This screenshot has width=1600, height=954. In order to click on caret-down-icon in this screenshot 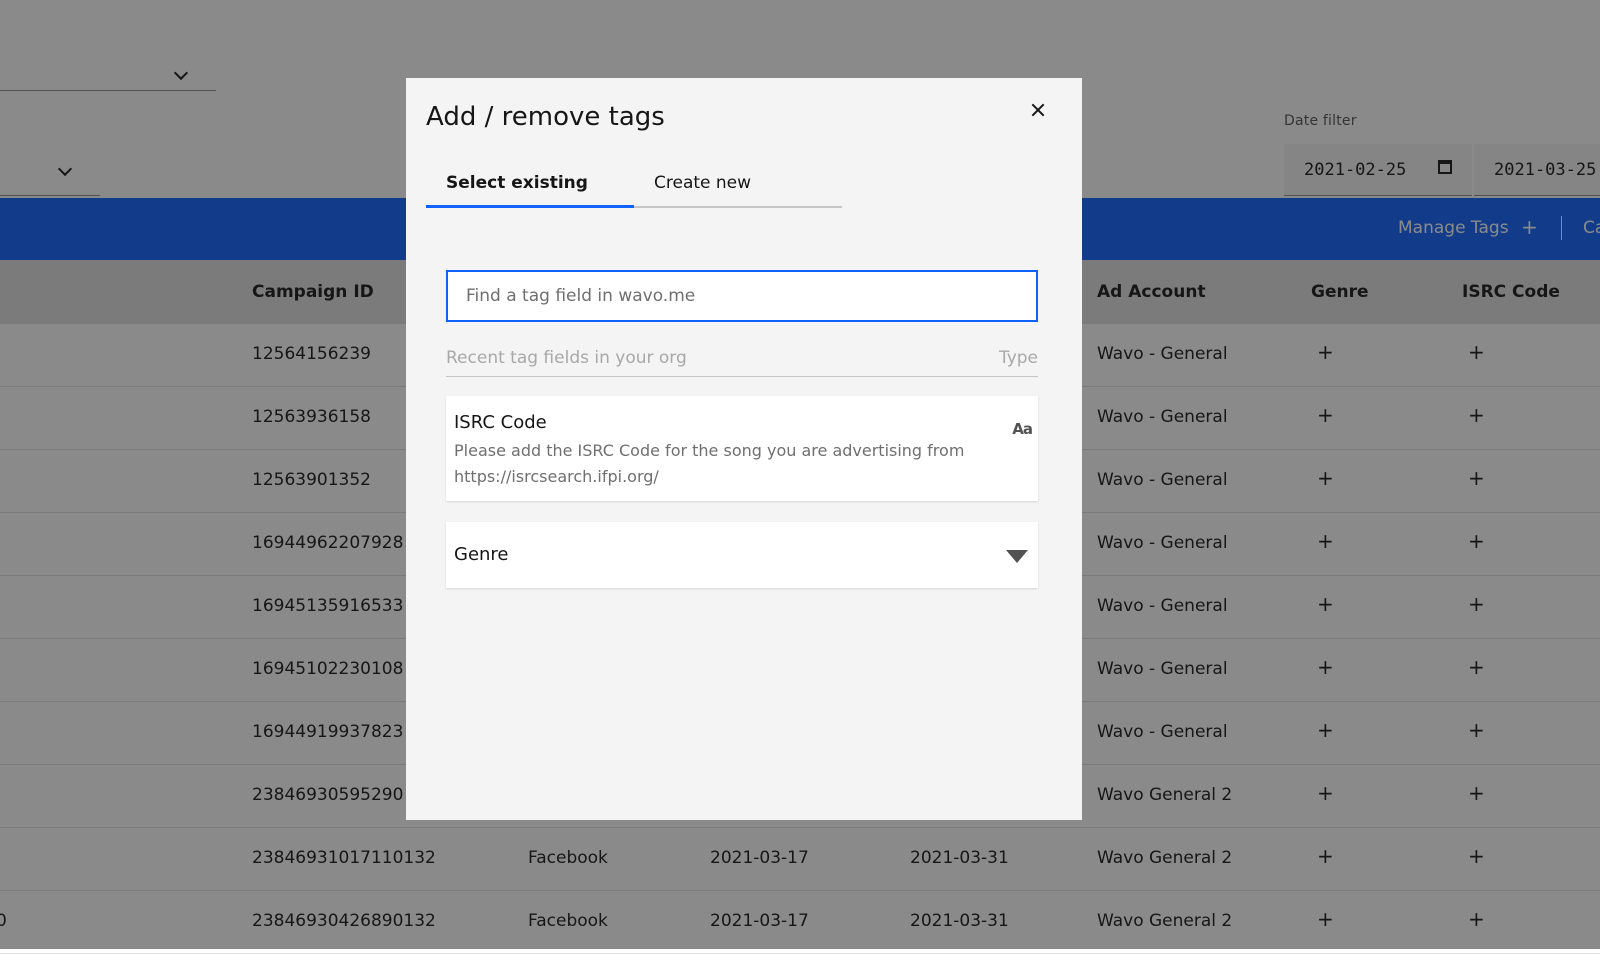, I will do `click(1017, 556)`.